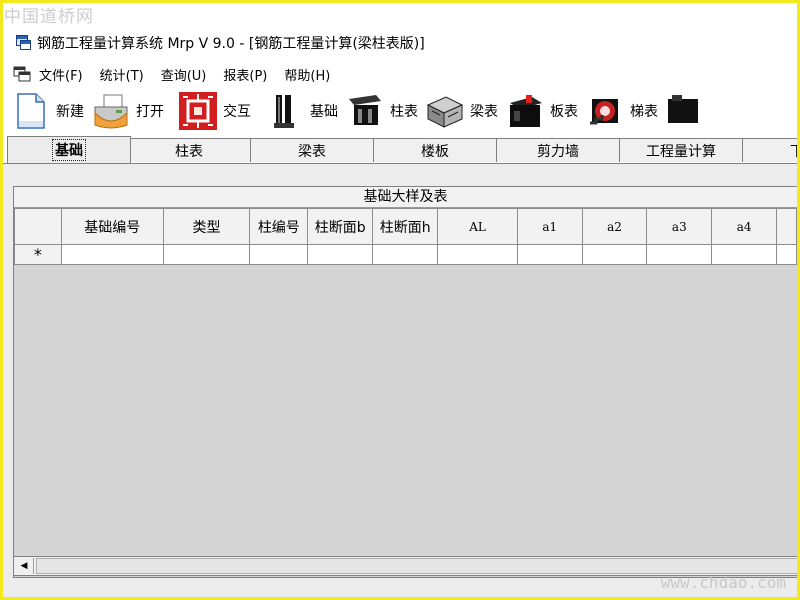 This screenshot has height=600, width=800. I want to click on header-row: 基础编号 类型 柱编号 柱断面b 柱断面h AL a1 a2 a3 a4, so click(405, 226).